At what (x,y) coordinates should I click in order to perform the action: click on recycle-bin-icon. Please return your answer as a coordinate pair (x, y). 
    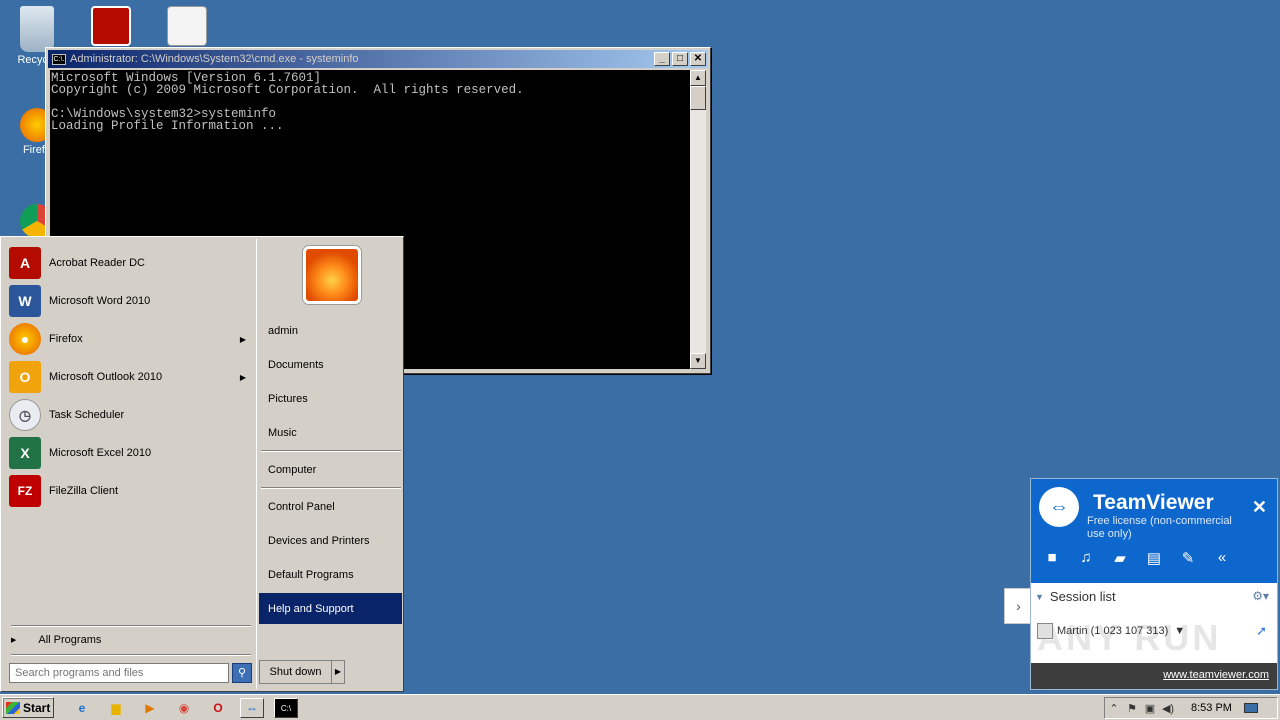
    Looking at the image, I should click on (37, 29).